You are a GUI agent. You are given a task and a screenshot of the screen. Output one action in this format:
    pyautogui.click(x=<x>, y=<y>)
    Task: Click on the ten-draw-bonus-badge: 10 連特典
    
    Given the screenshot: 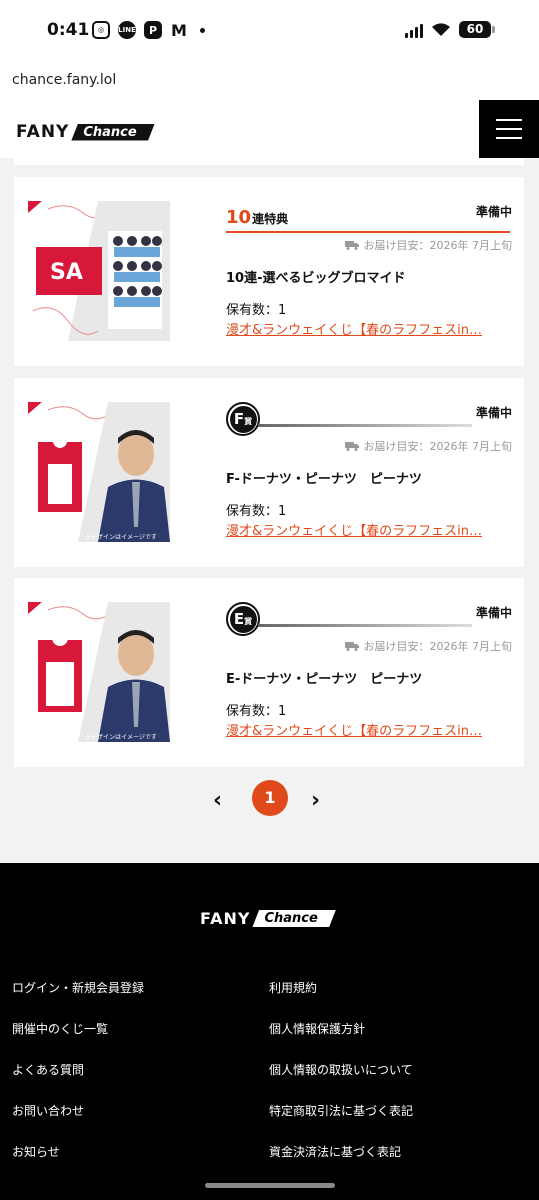 What is the action you would take?
    pyautogui.click(x=257, y=217)
    